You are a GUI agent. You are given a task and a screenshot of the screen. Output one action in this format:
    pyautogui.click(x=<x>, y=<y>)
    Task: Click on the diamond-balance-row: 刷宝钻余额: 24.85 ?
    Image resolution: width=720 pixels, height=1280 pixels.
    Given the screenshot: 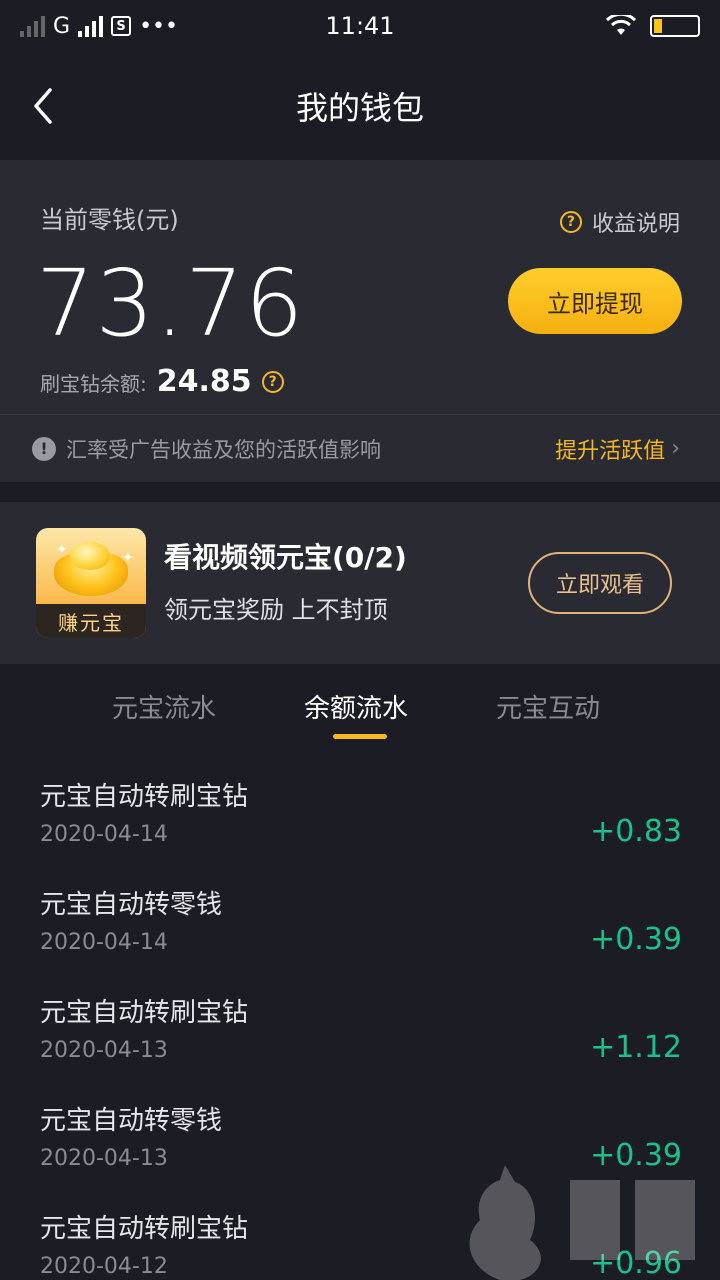 What is the action you would take?
    pyautogui.click(x=162, y=381)
    